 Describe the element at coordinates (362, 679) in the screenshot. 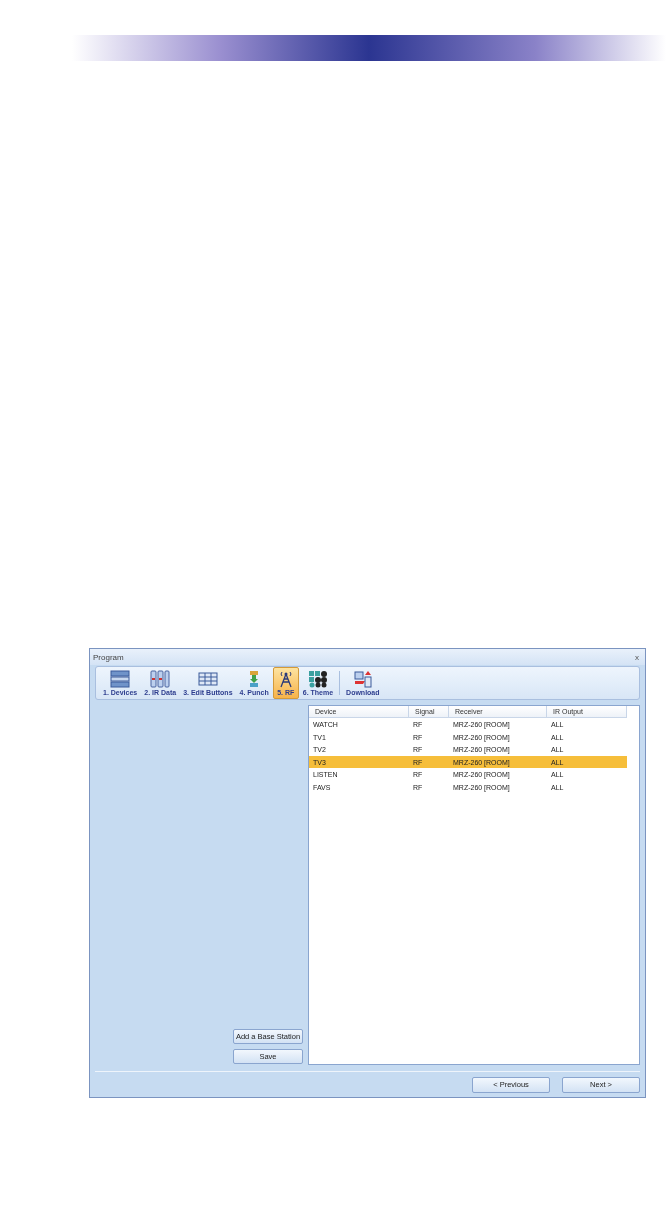

I see `download-icon` at that location.